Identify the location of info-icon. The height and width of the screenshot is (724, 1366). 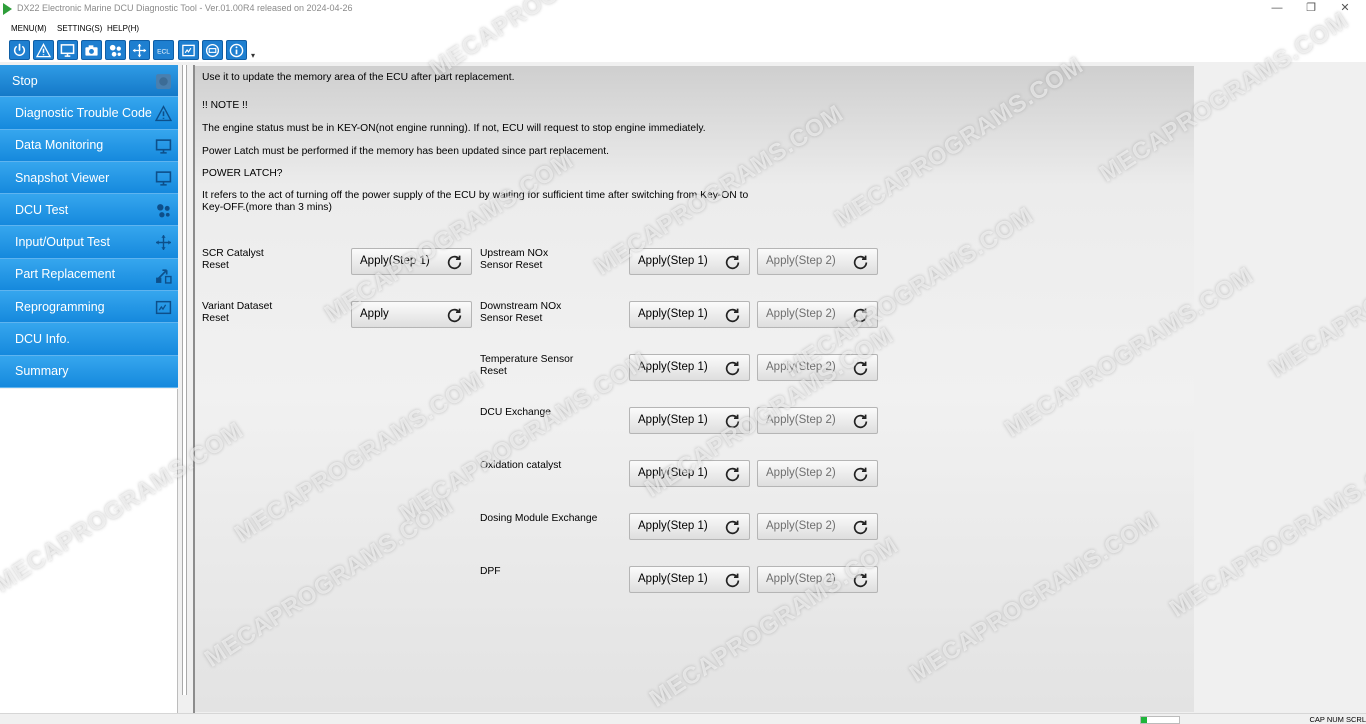
(236, 50).